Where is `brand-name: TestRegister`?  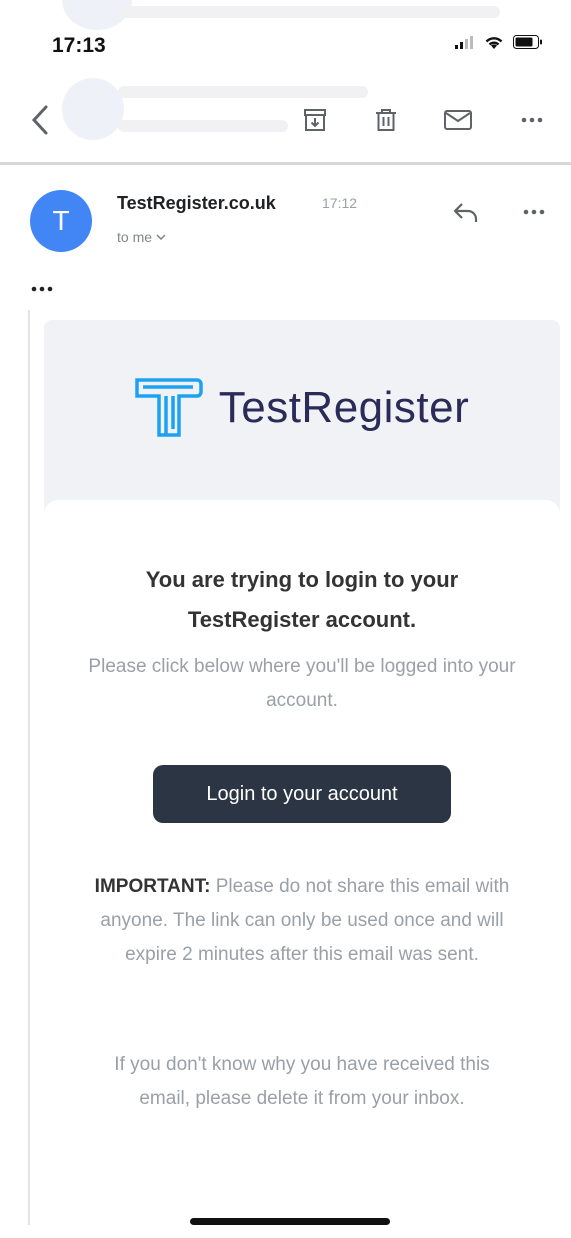
brand-name: TestRegister is located at coordinates (344, 407).